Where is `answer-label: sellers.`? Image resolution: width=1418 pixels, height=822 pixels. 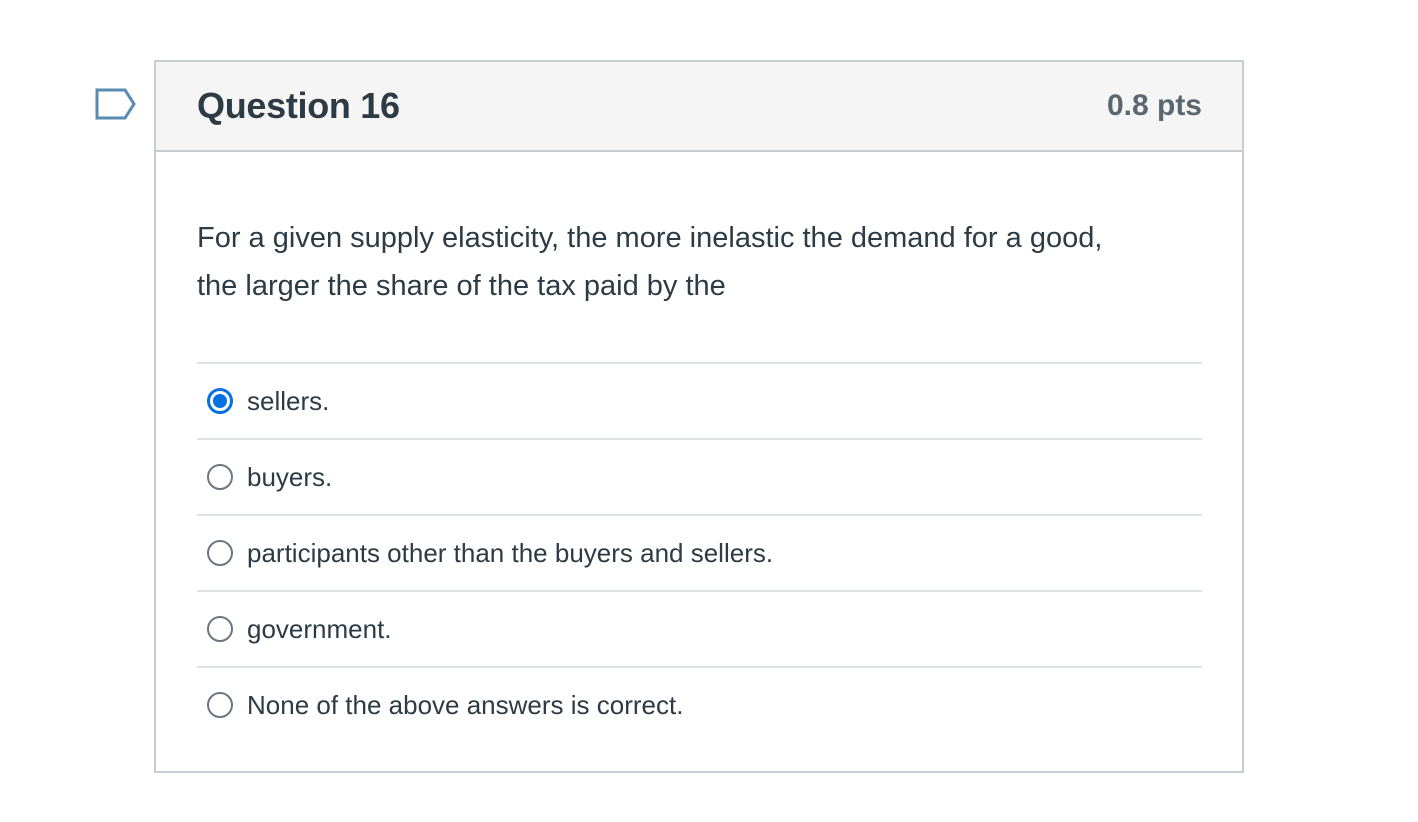
answer-label: sellers. is located at coordinates (288, 400).